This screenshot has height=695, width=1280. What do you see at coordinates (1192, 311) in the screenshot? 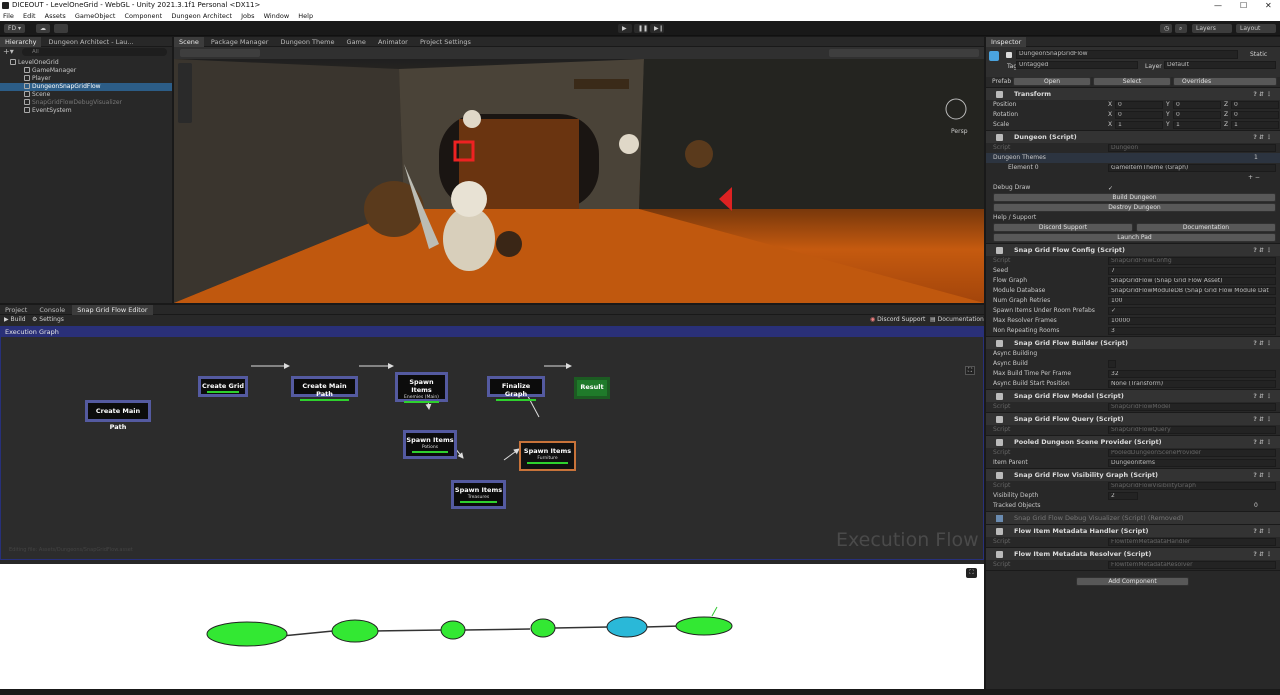
I see `config-row-value: ✓` at bounding box center [1192, 311].